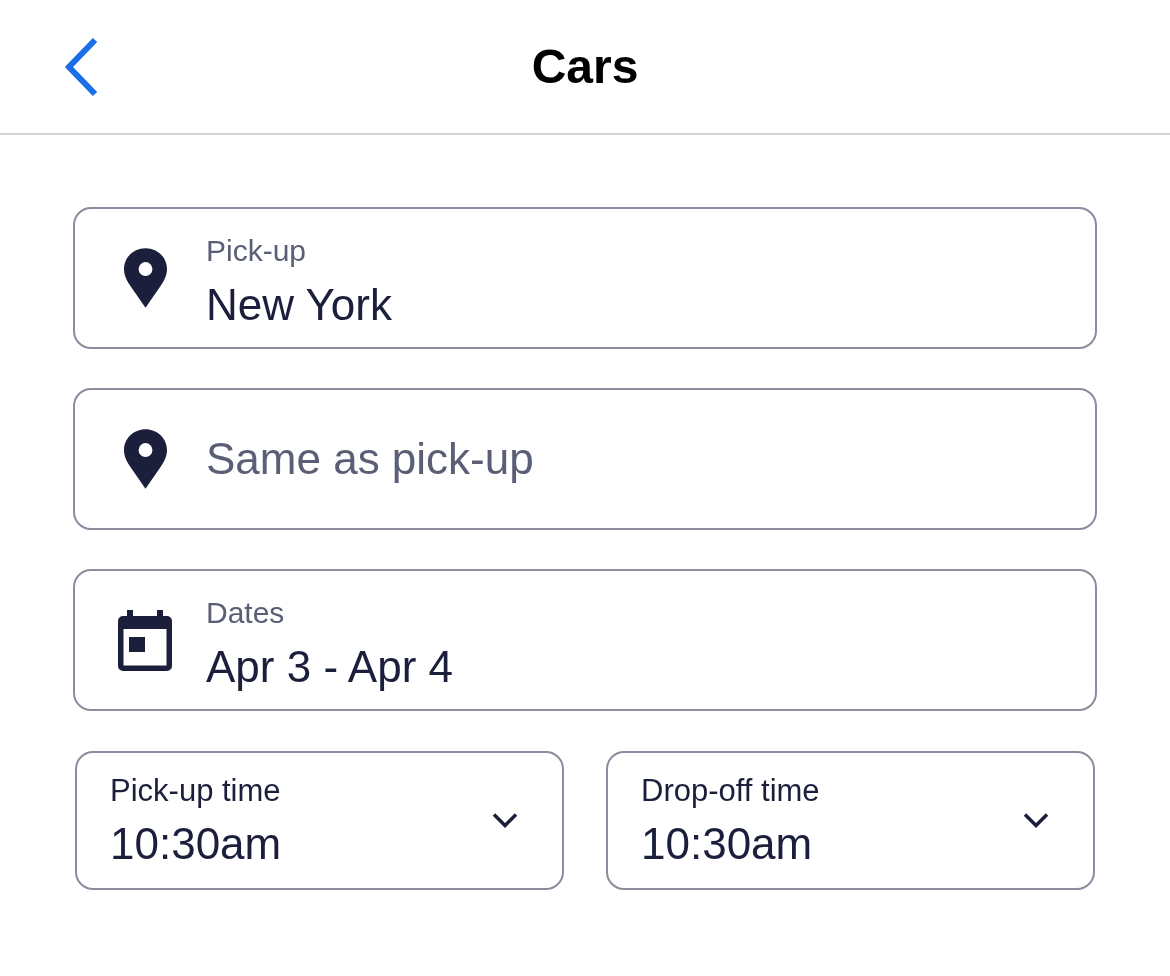 The image size is (1170, 976). Describe the element at coordinates (730, 790) in the screenshot. I see `dropdown-label: Drop-off time` at that location.